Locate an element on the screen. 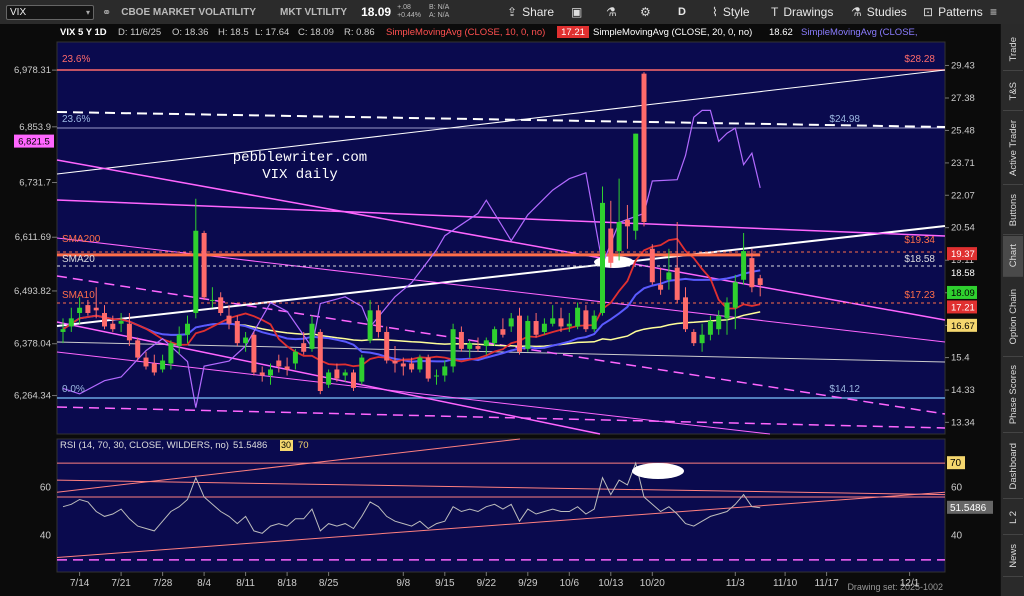  more-button: ≡ is located at coordinates (996, 12).